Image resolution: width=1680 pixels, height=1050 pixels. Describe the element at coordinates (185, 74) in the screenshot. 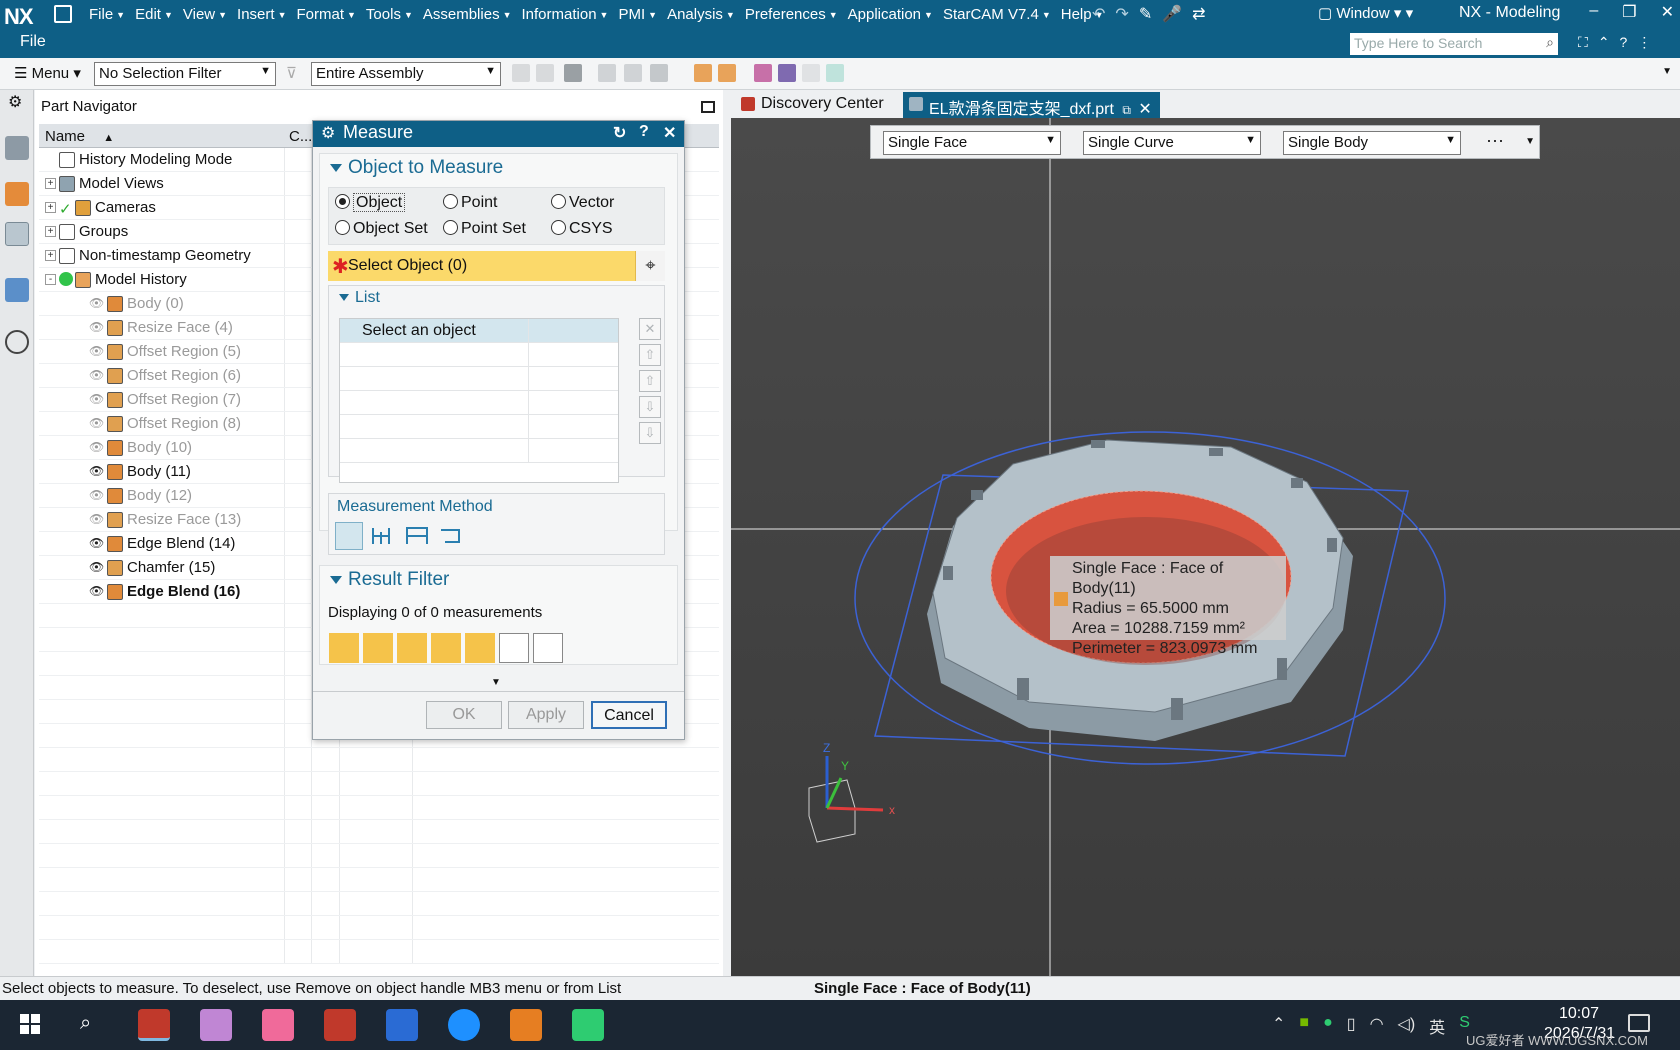

I see `selection-filter-dropdown: No Selection Filter ▼` at that location.